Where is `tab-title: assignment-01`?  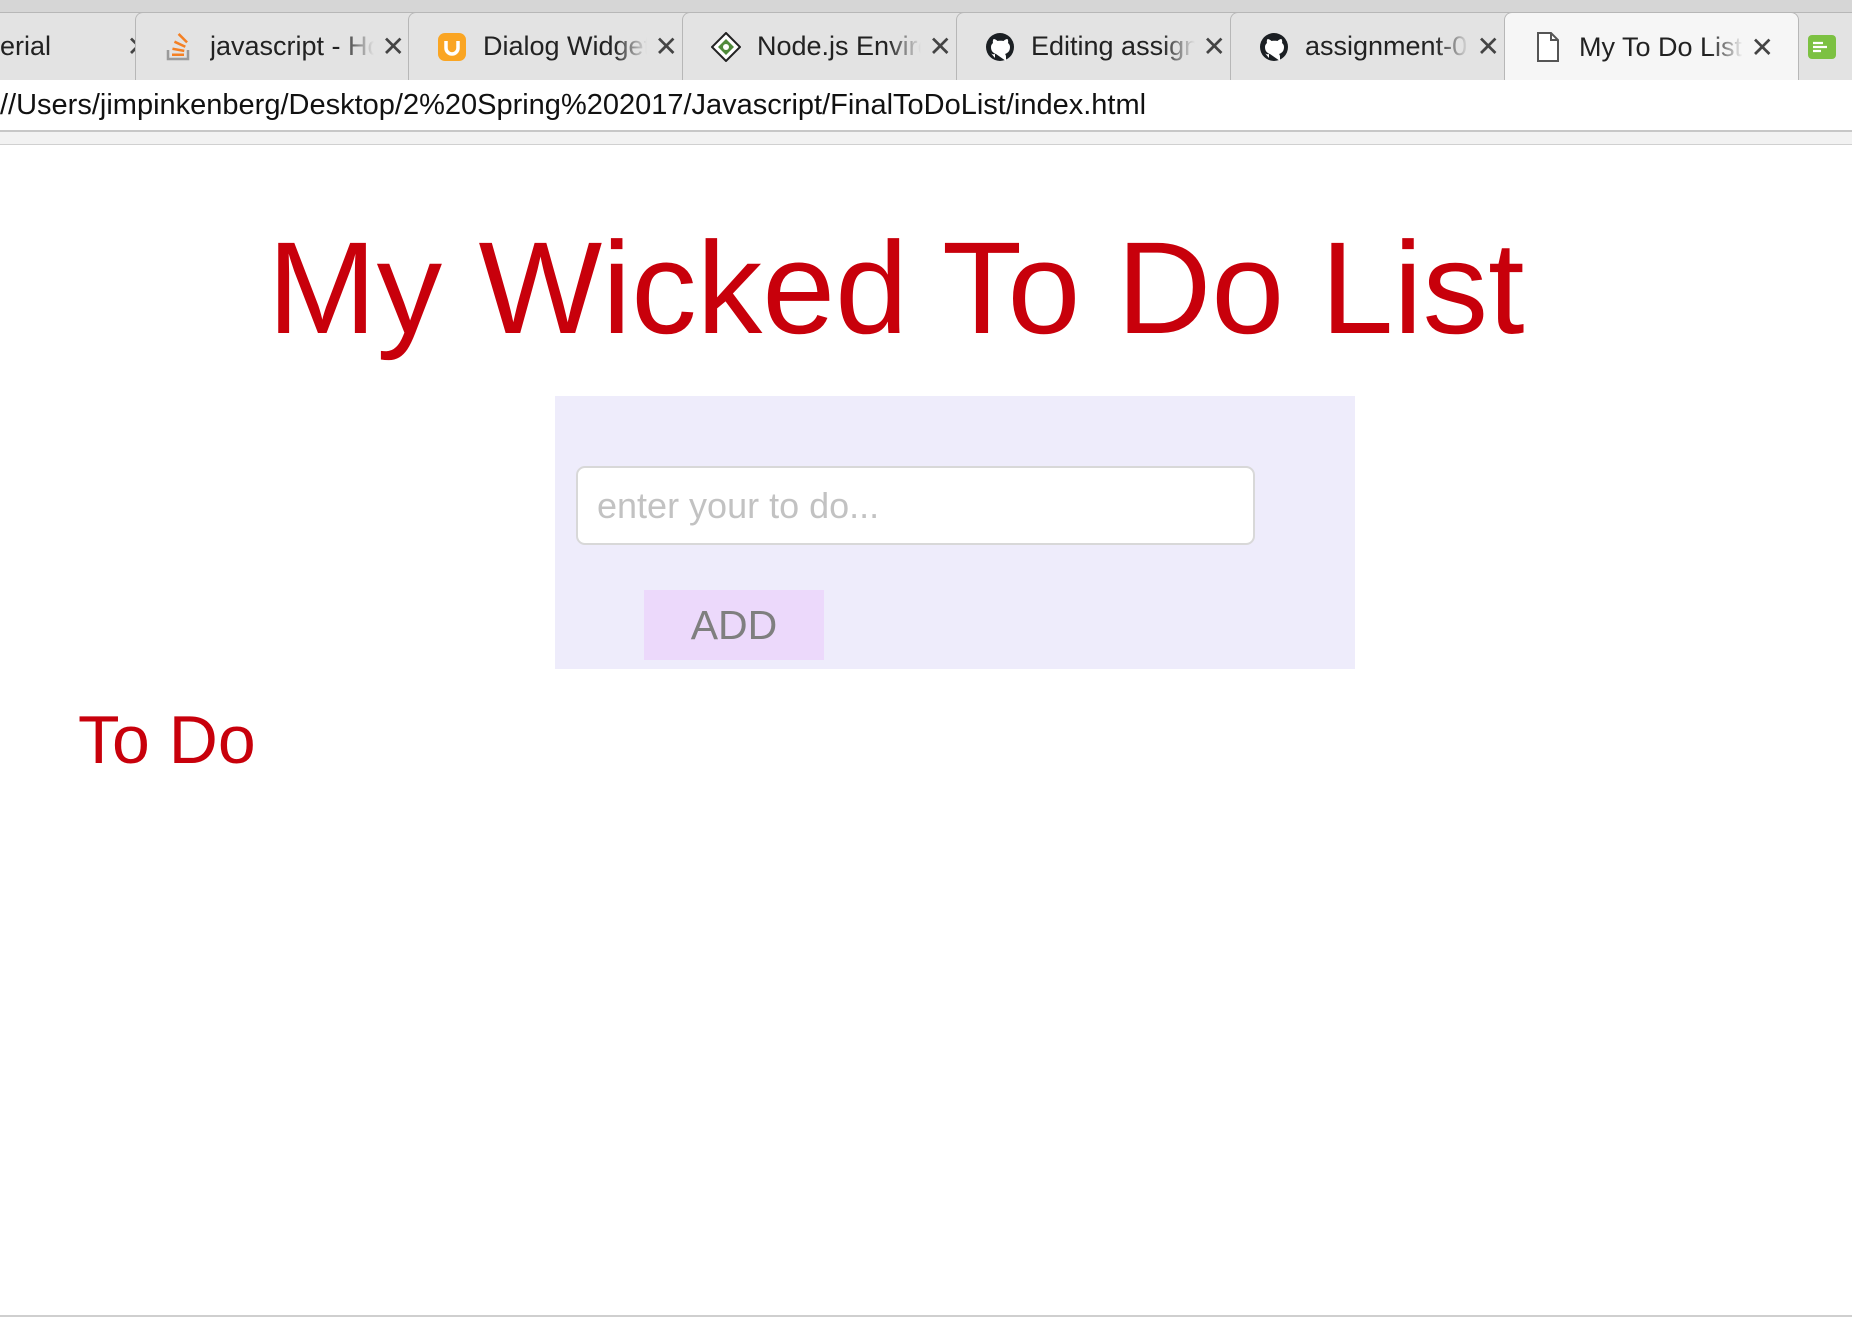
tab-title: assignment-01 is located at coordinates (1387, 46).